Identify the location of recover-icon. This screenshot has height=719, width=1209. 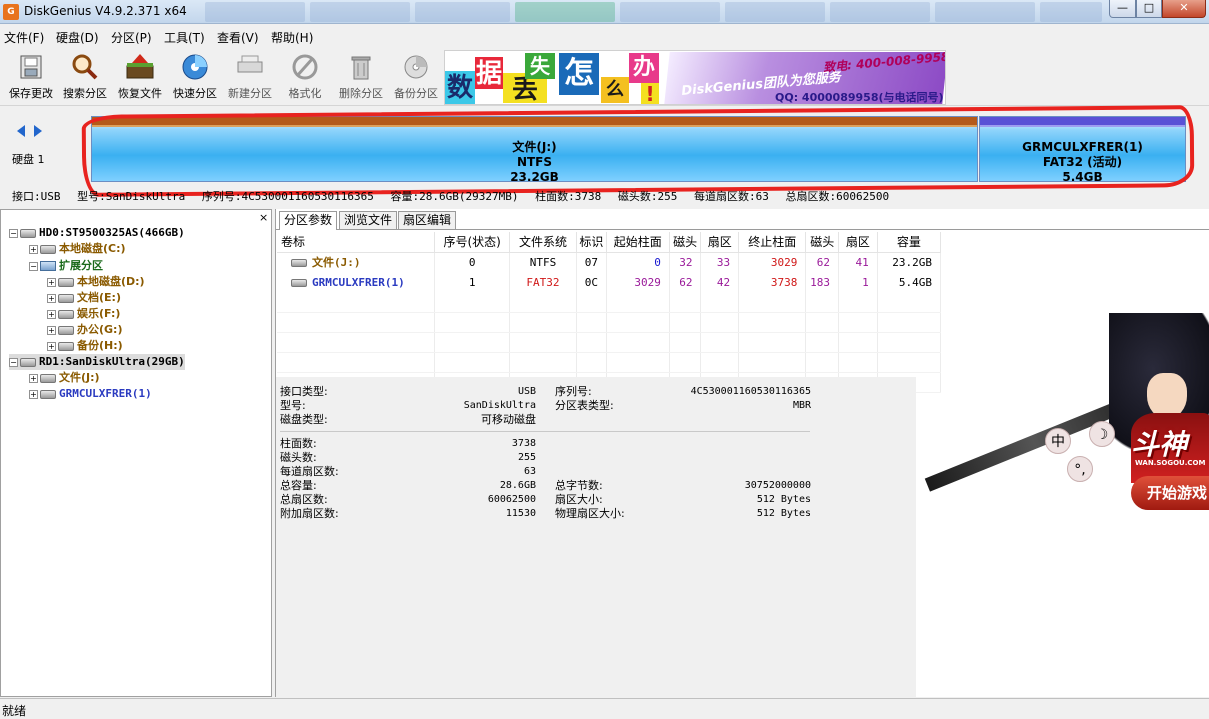
(140, 67).